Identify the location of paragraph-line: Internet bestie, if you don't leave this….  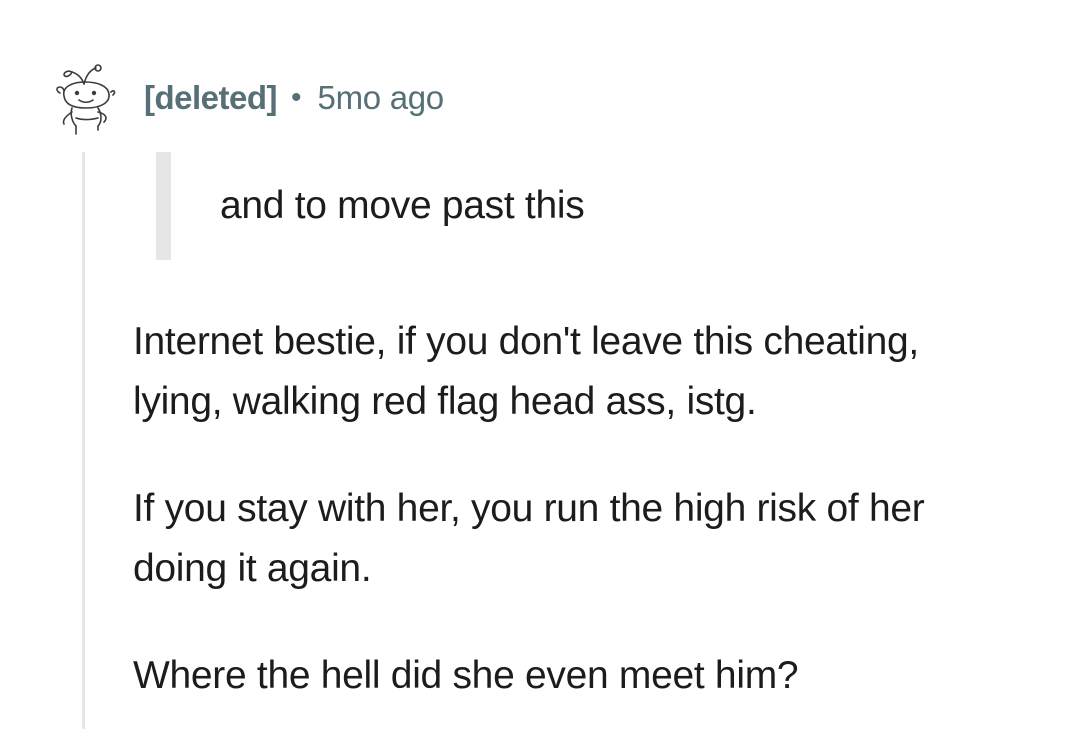
(526, 341).